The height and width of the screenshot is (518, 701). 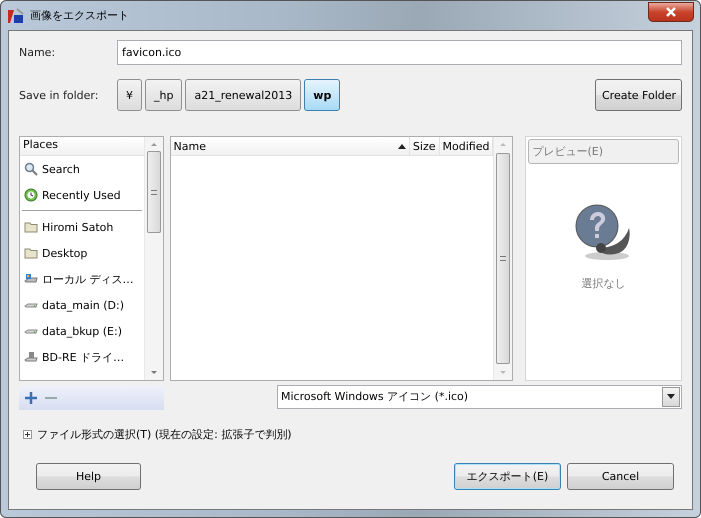 I want to click on places-item-label: Hiromi Satoh, so click(x=78, y=227).